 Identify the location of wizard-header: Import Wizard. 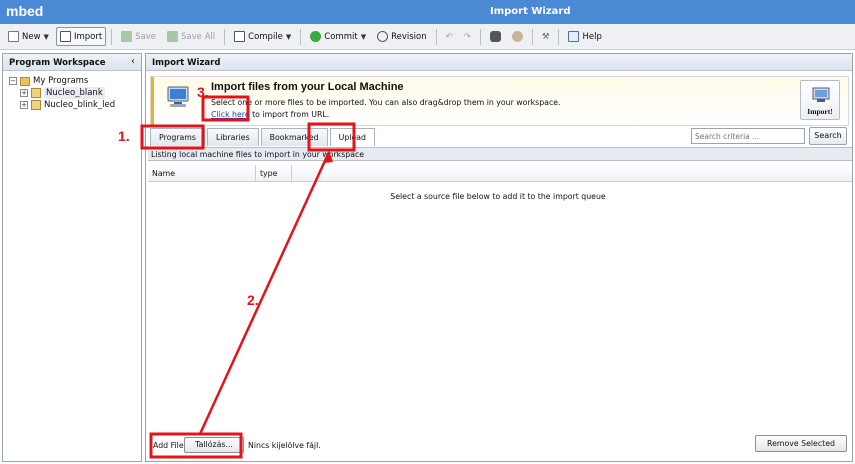
(499, 62).